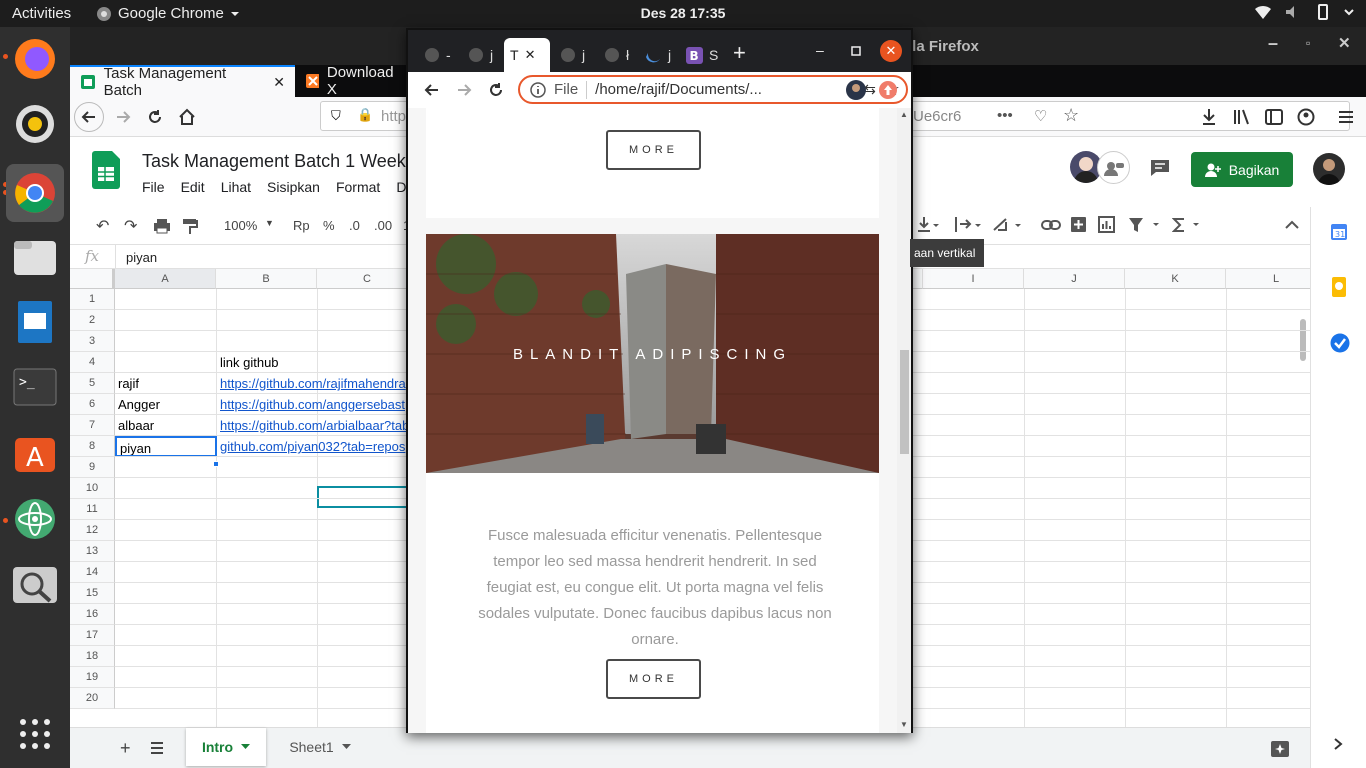  I want to click on menu-format: Format, so click(358, 187).